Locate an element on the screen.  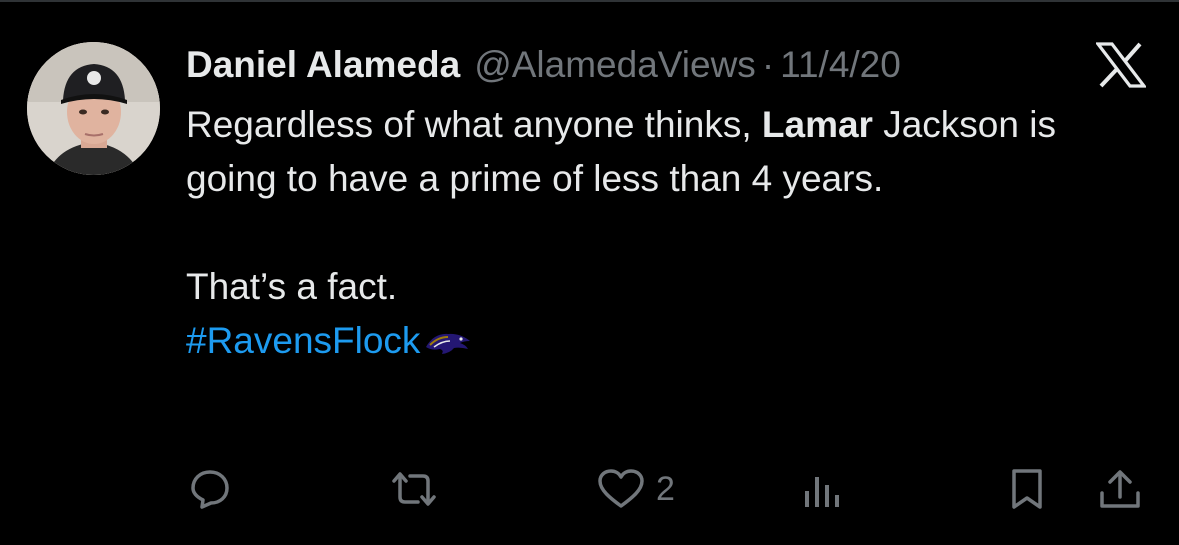
reply-button is located at coordinates (215, 489).